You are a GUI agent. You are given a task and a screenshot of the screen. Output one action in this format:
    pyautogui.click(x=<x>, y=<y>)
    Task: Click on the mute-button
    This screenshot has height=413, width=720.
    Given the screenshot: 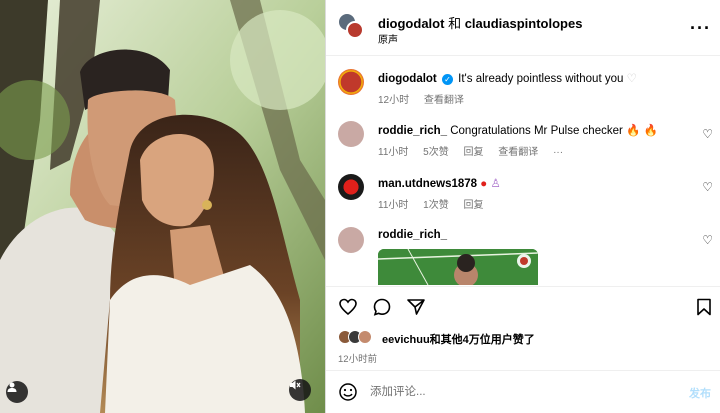 What is the action you would take?
    pyautogui.click(x=300, y=390)
    